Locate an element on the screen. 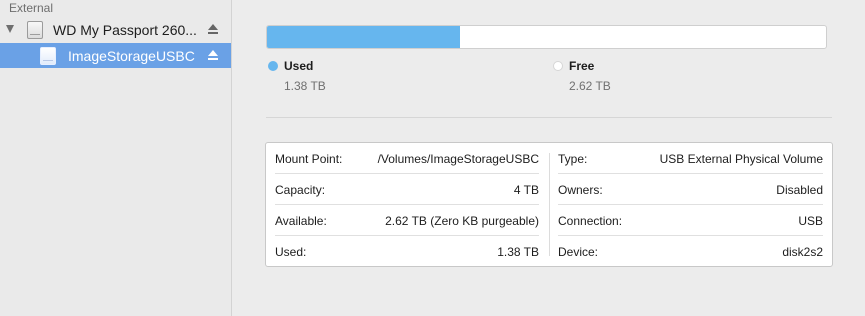  info-row-available: Available: 2.62 TB (Zero KB purgeable) is located at coordinates (407, 220).